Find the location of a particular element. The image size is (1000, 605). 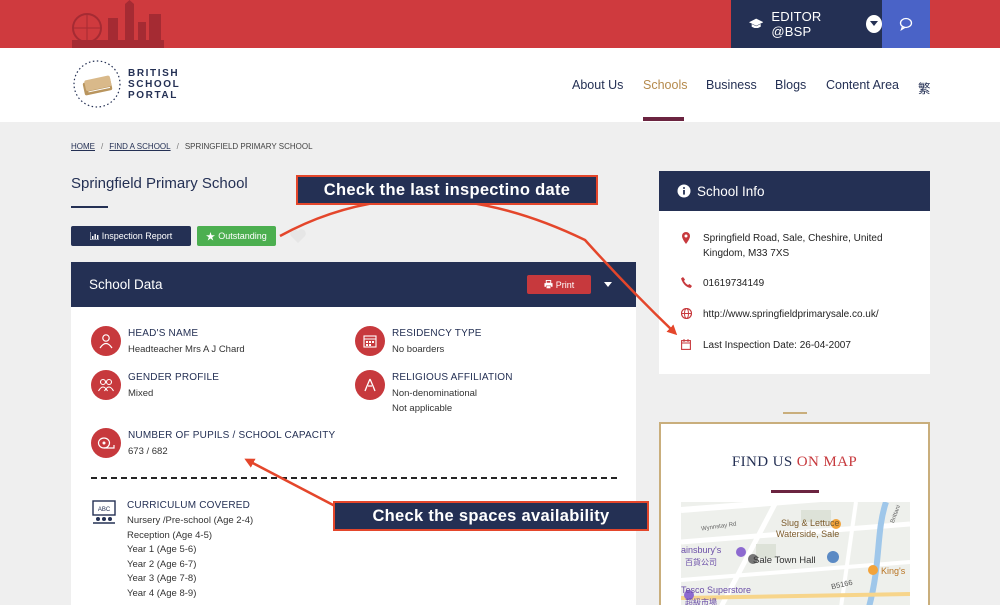

map-title-highlight: ON MAP is located at coordinates (827, 462).